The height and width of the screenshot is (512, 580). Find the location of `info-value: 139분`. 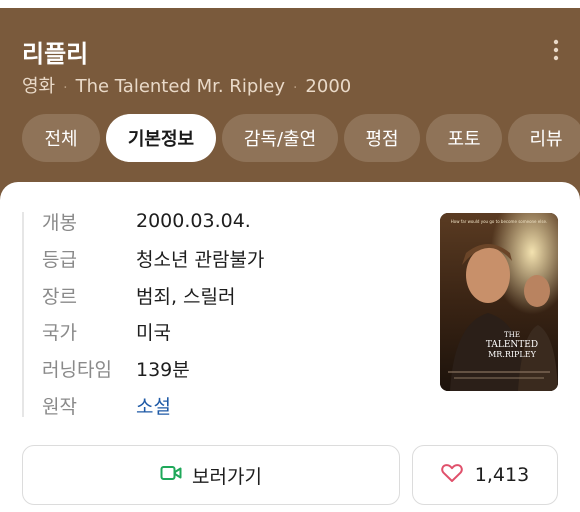

info-value: 139분 is located at coordinates (163, 369).